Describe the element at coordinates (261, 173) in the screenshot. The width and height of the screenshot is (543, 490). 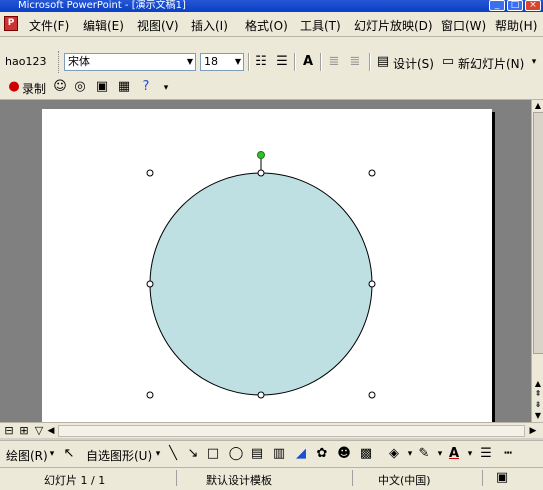
I see `resize-handle-top` at that location.